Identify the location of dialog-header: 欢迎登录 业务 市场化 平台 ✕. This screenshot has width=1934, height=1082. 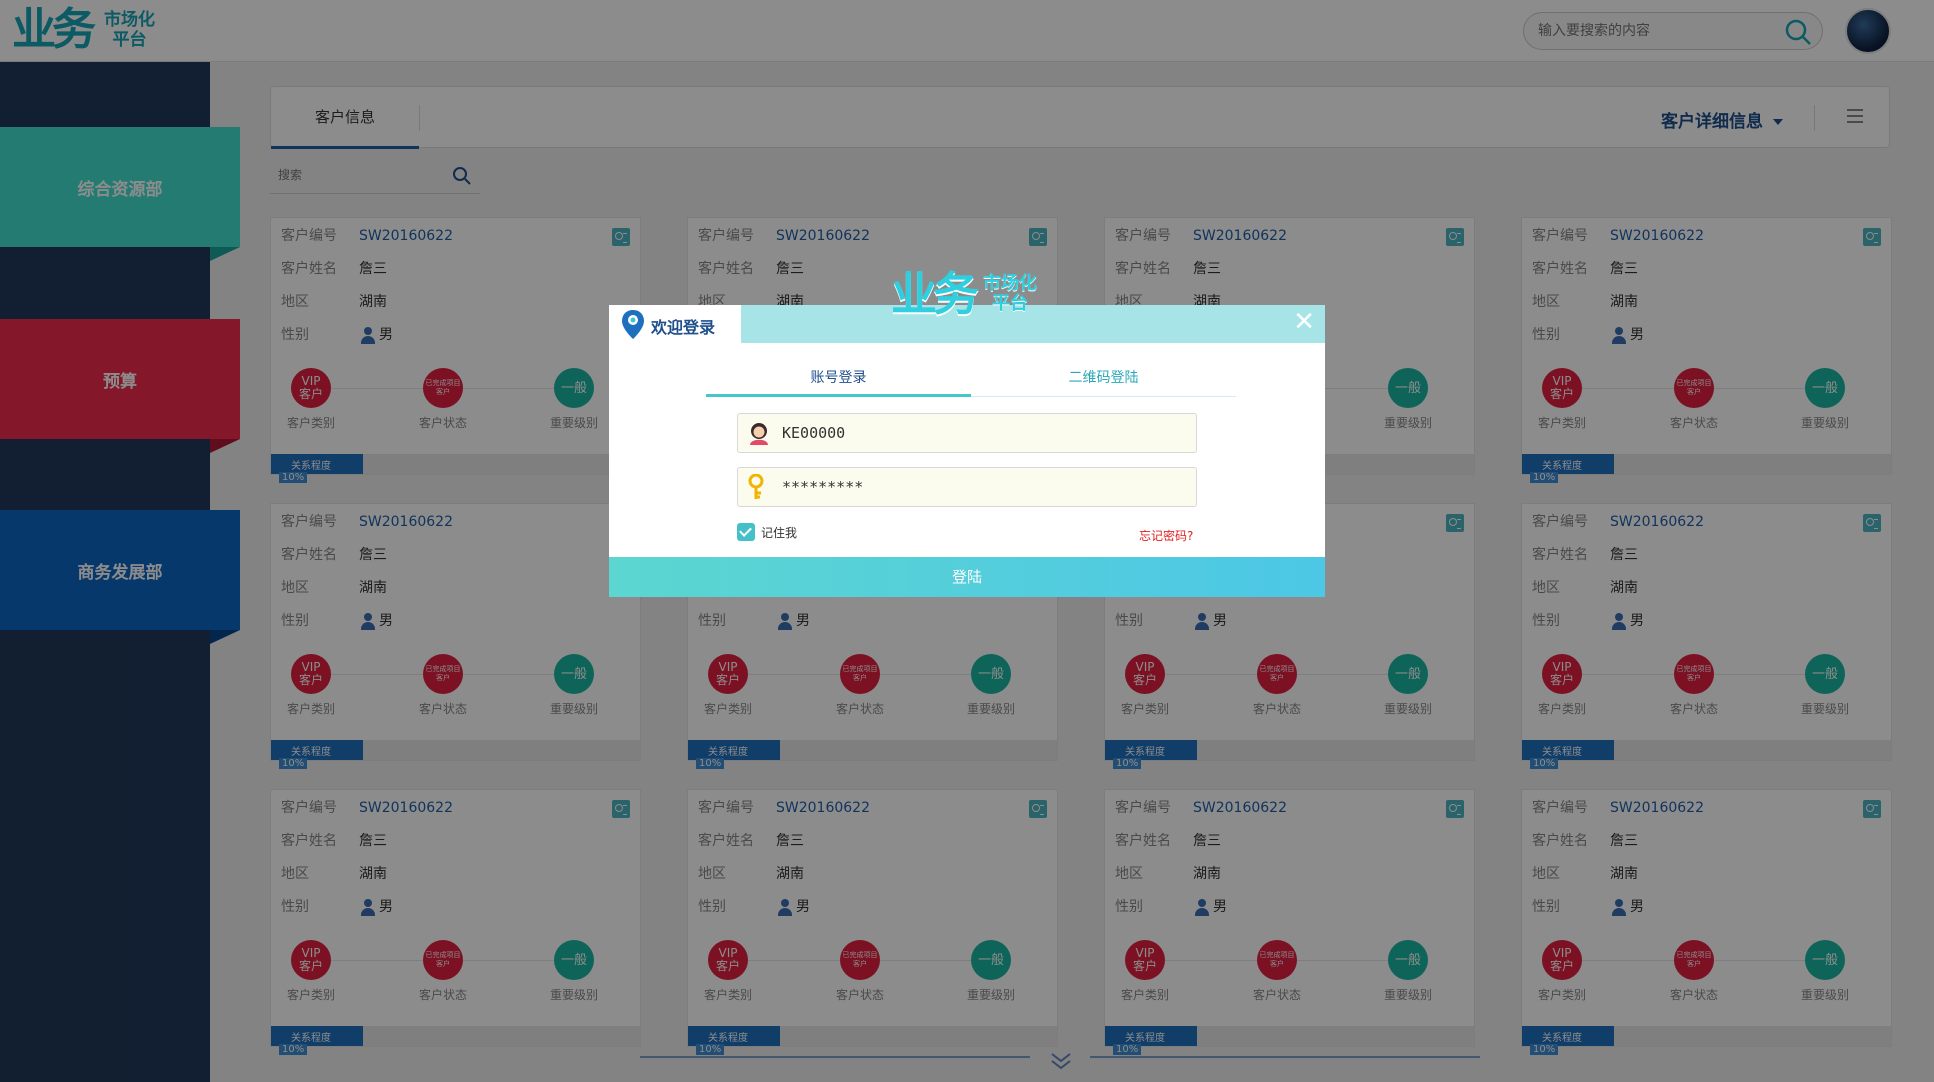
(967, 309).